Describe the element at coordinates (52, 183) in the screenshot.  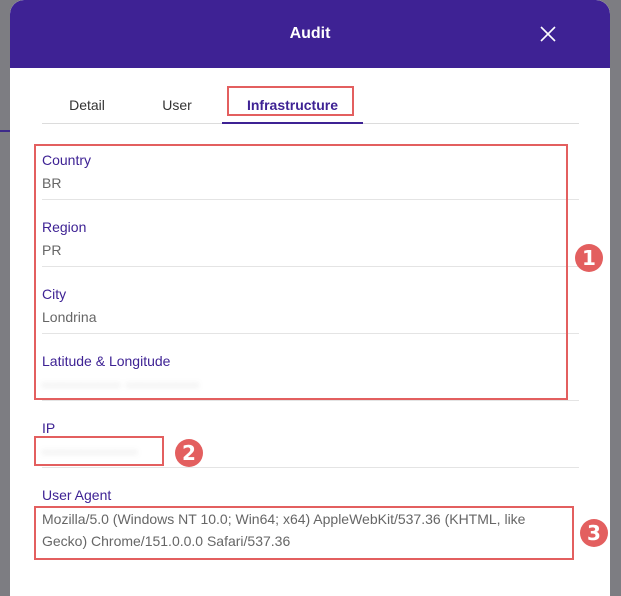
I see `country-value: BR` at that location.